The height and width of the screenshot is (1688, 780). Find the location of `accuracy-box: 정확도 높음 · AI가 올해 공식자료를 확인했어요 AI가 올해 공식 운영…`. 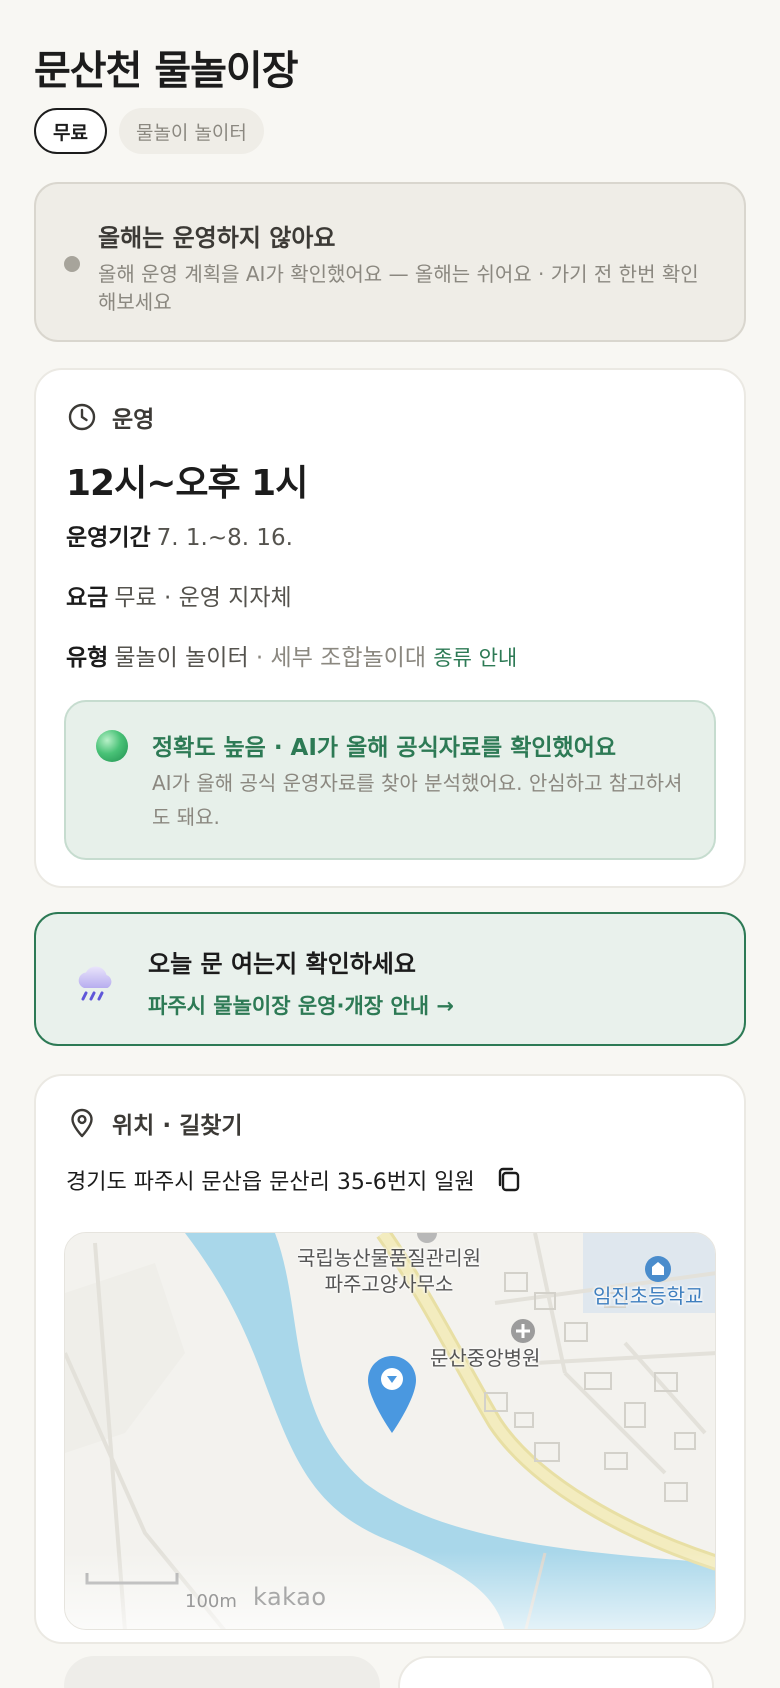

accuracy-box: 정확도 높음 · AI가 올해 공식자료를 확인했어요 AI가 올해 공식 운영… is located at coordinates (390, 780).